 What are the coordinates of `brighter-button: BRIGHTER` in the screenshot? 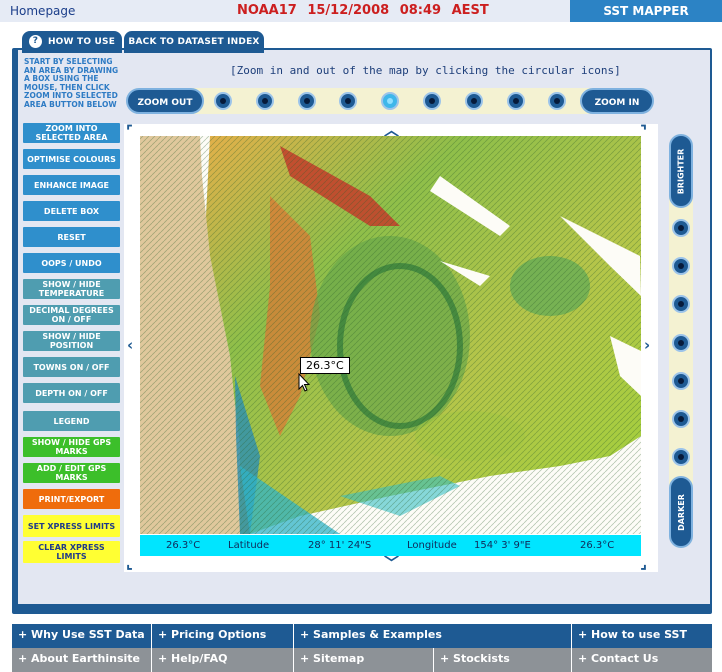 It's located at (681, 171).